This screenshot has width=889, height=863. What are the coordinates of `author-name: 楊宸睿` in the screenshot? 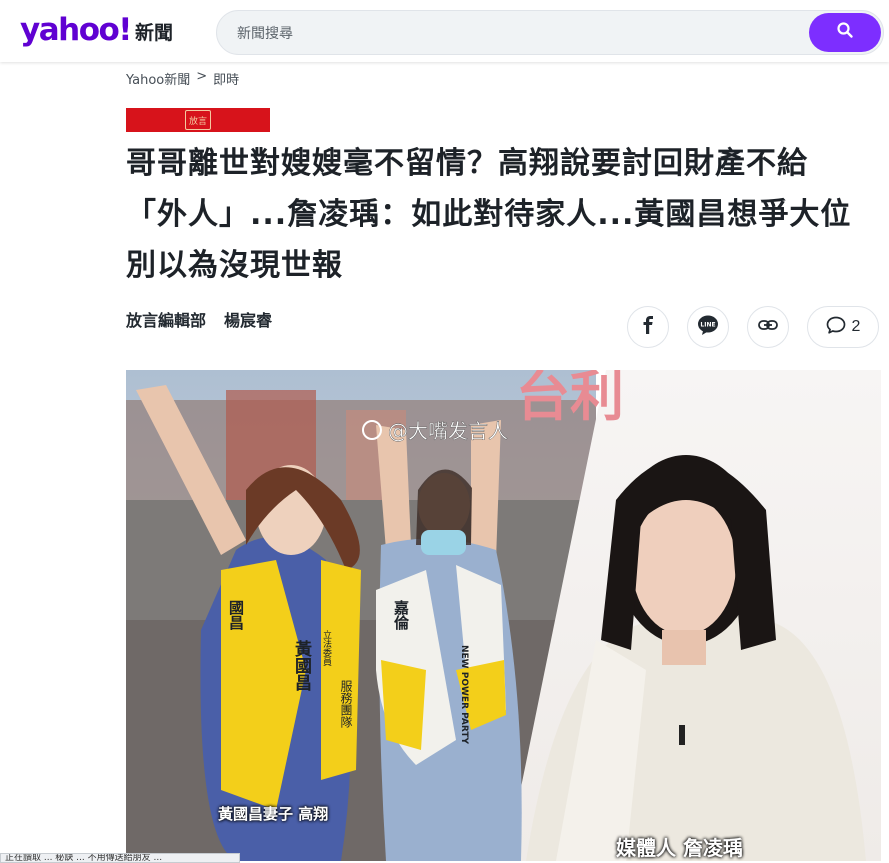 It's located at (248, 320).